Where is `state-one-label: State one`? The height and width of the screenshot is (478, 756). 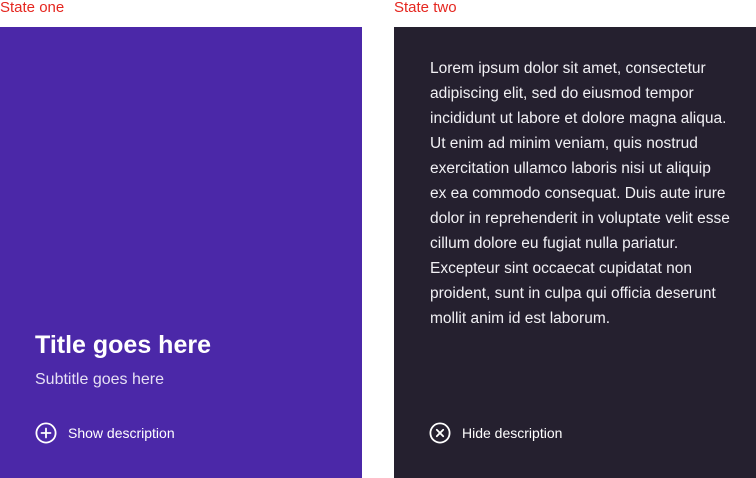 state-one-label: State one is located at coordinates (32, 8).